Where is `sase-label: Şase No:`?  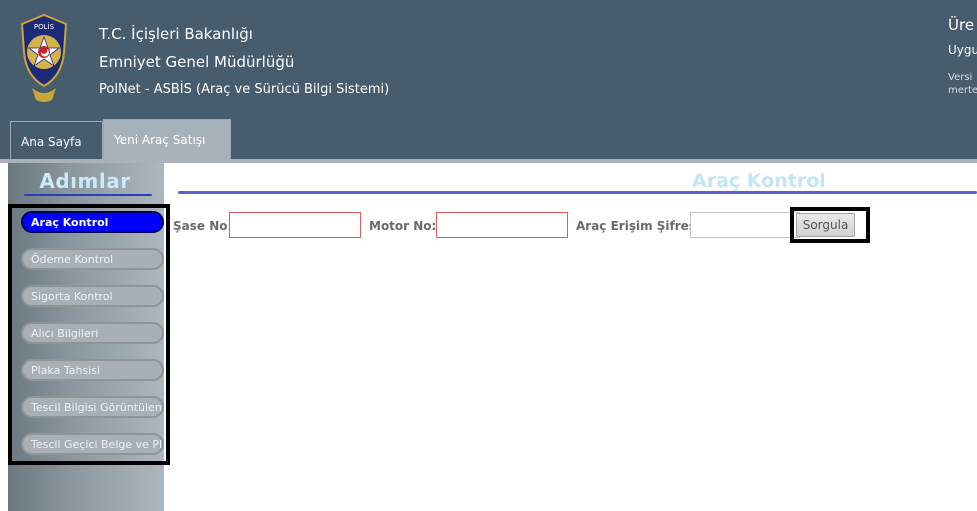 sase-label: Şase No: is located at coordinates (203, 226).